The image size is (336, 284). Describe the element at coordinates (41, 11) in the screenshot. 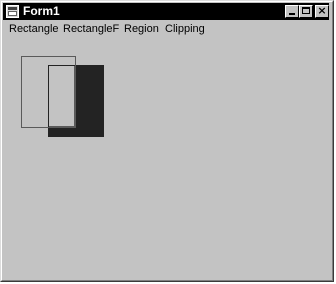

I see `window-title: Form1` at that location.